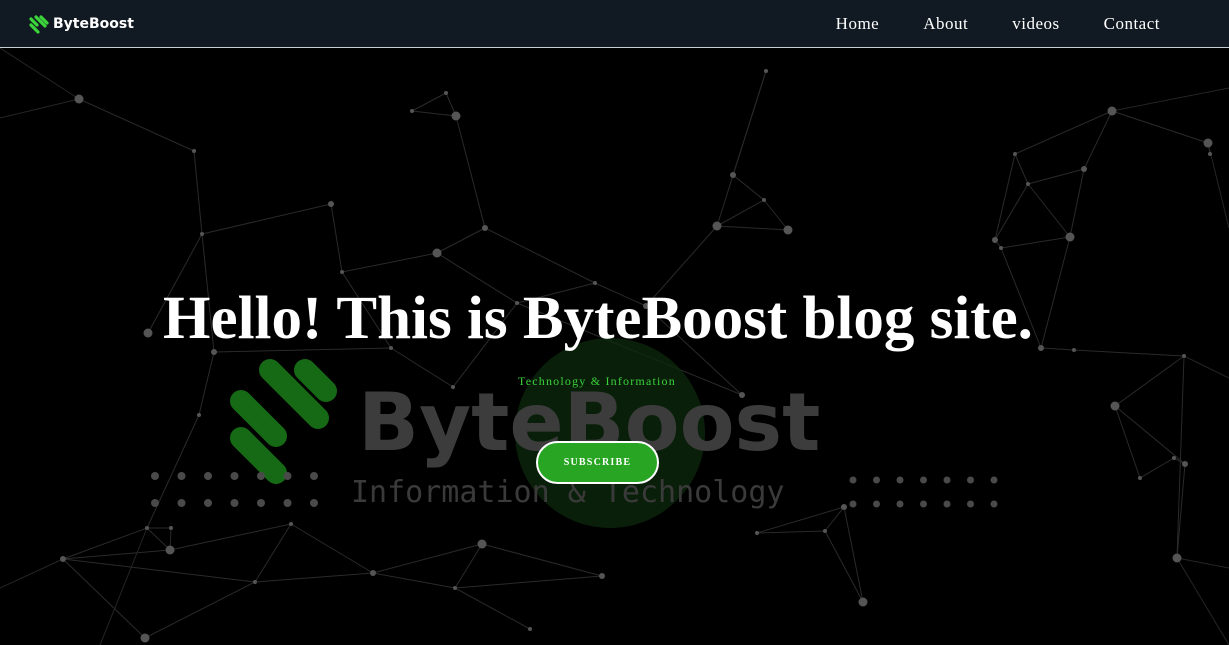 This screenshot has height=645, width=1229. I want to click on nav-home-link: Home, so click(858, 24).